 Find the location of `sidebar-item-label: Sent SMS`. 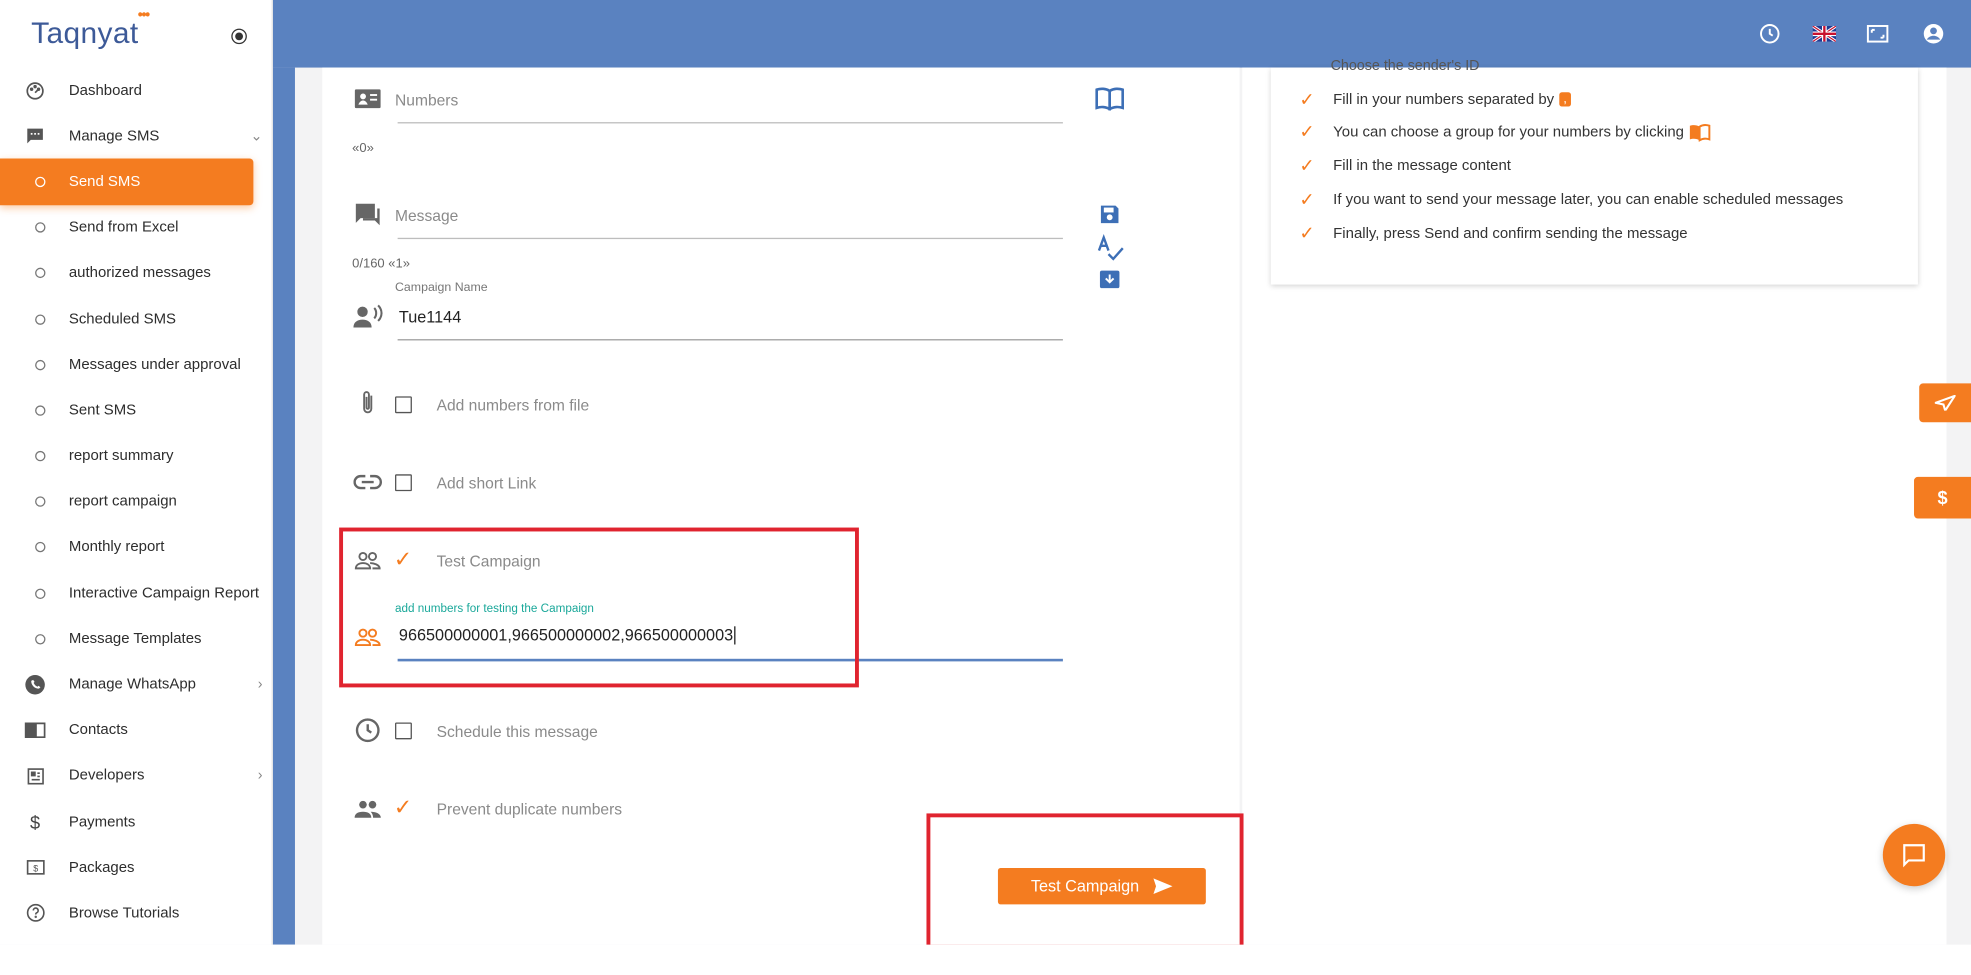

sidebar-item-label: Sent SMS is located at coordinates (102, 410).